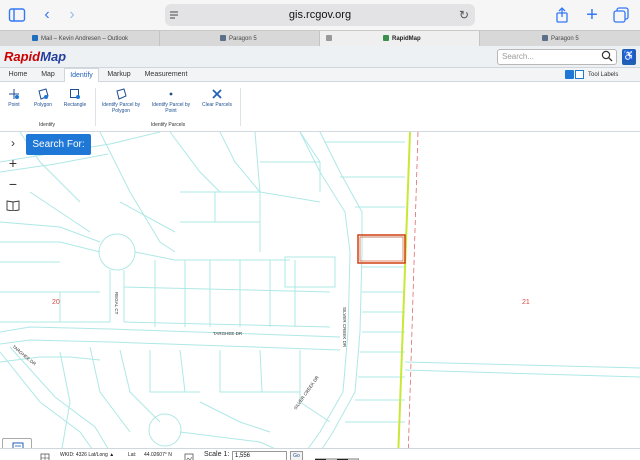  Describe the element at coordinates (171, 108) in the screenshot. I see `parcel-point-label: Identify Parcel by Point` at that location.